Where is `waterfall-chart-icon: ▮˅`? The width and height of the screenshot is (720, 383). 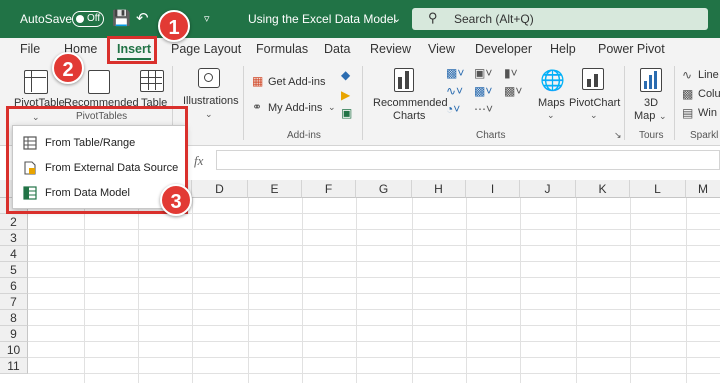
waterfall-chart-icon: ▮˅ is located at coordinates (511, 73).